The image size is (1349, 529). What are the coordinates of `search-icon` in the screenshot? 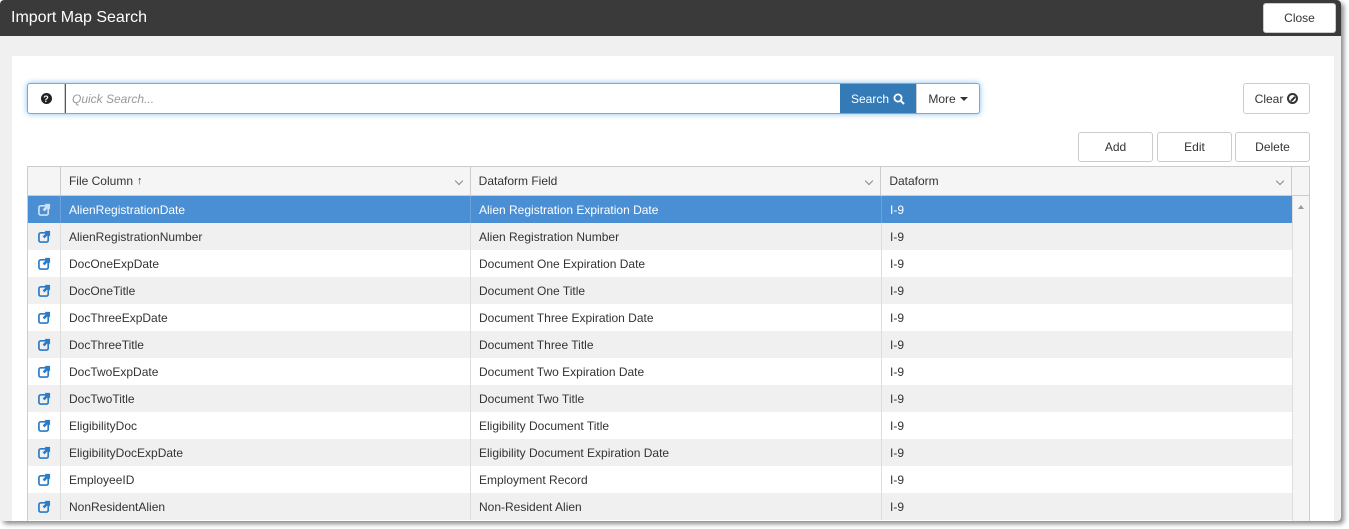 It's located at (899, 99).